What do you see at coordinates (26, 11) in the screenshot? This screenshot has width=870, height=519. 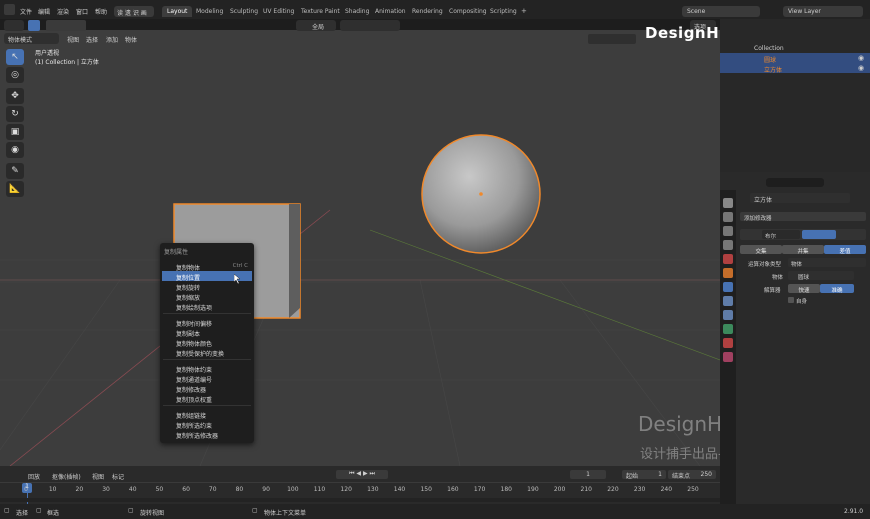 I see `menu-file: 文件` at bounding box center [26, 11].